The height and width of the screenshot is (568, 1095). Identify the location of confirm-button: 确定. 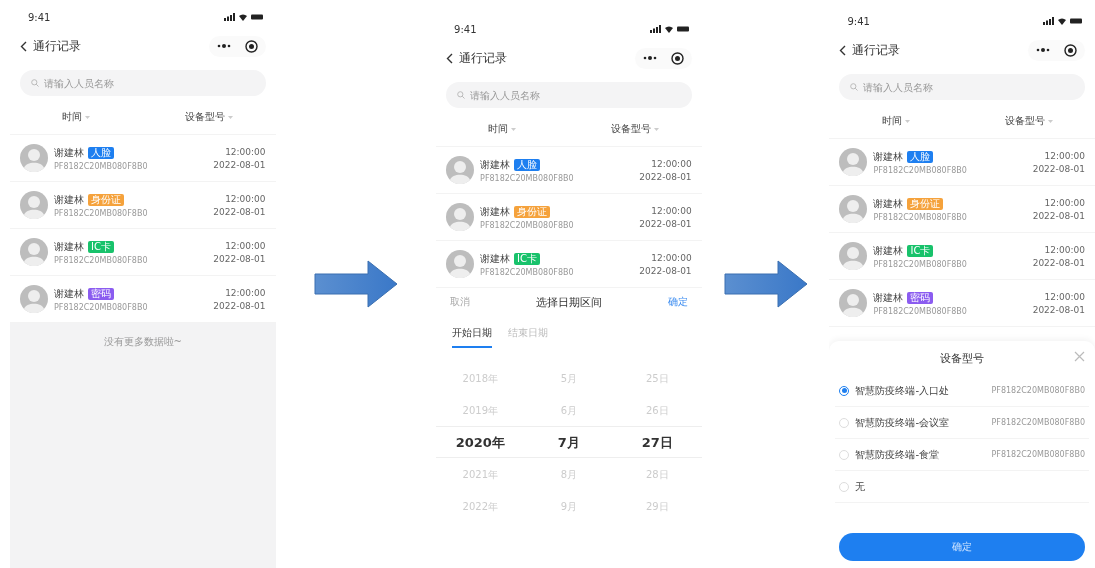
(677, 302).